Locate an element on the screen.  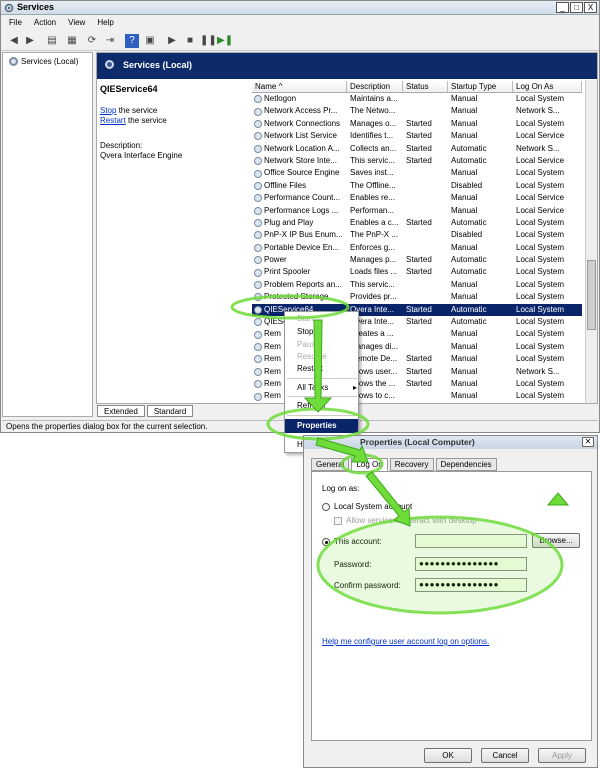
restart-icon: ▶❚ is located at coordinates (225, 41).